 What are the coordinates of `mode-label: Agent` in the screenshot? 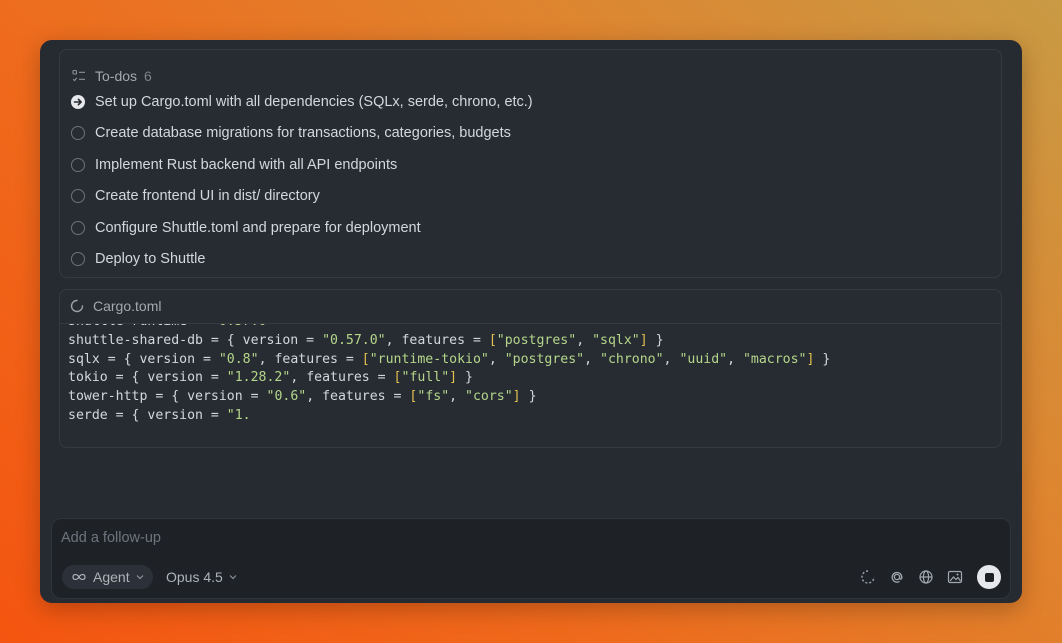 It's located at (111, 577).